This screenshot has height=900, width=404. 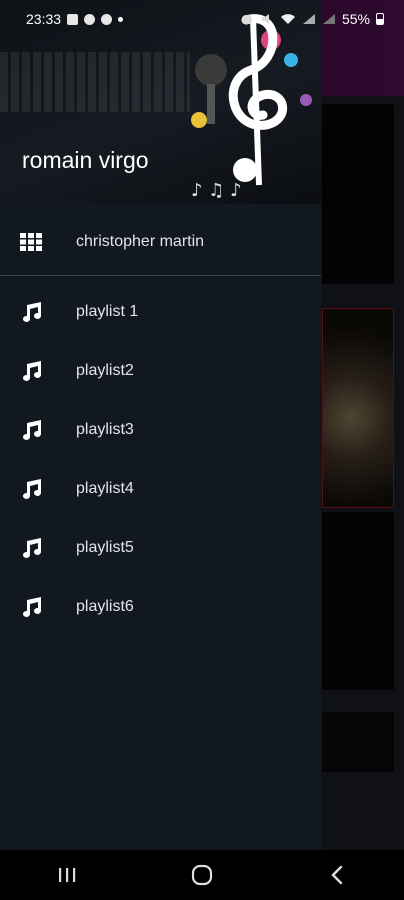 I want to click on menu-item-label: playlist5, so click(x=105, y=547).